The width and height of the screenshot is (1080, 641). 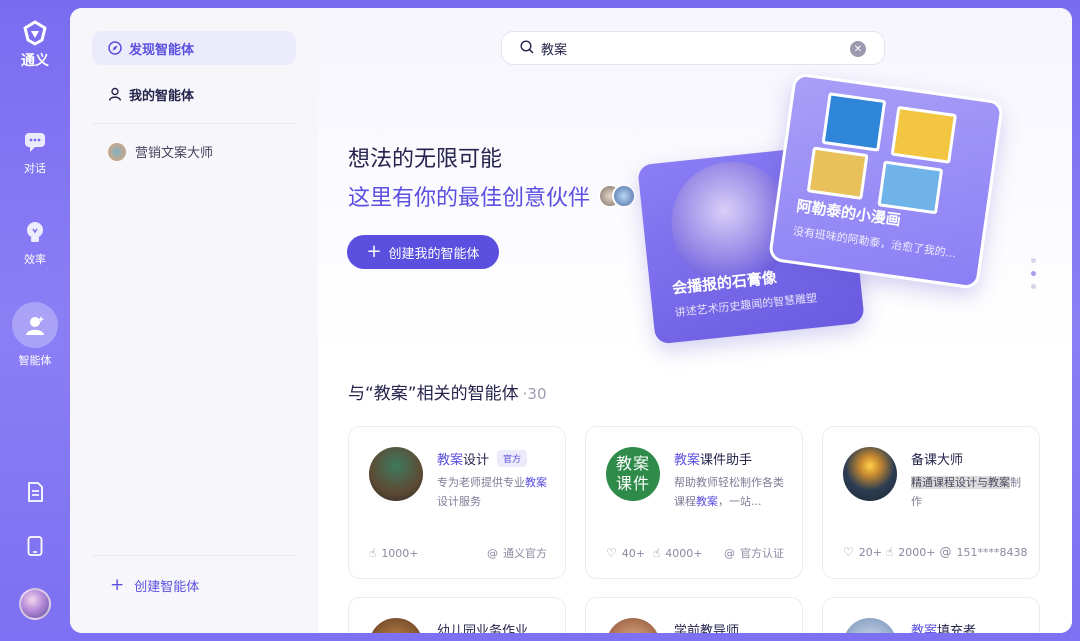 I want to click on tablet-icon, so click(x=35, y=546).